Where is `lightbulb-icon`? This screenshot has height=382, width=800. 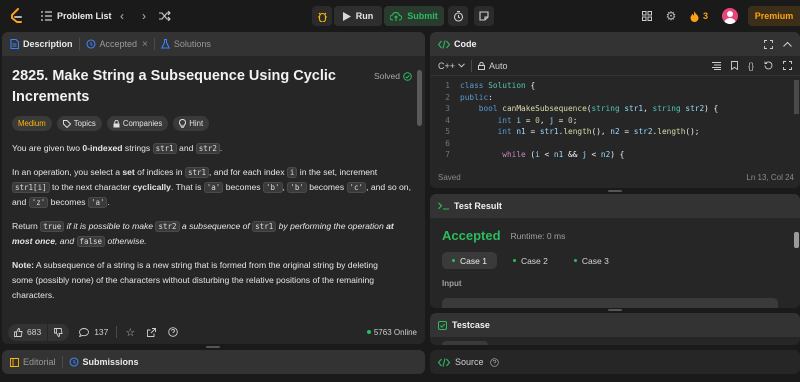 lightbulb-icon is located at coordinates (183, 123).